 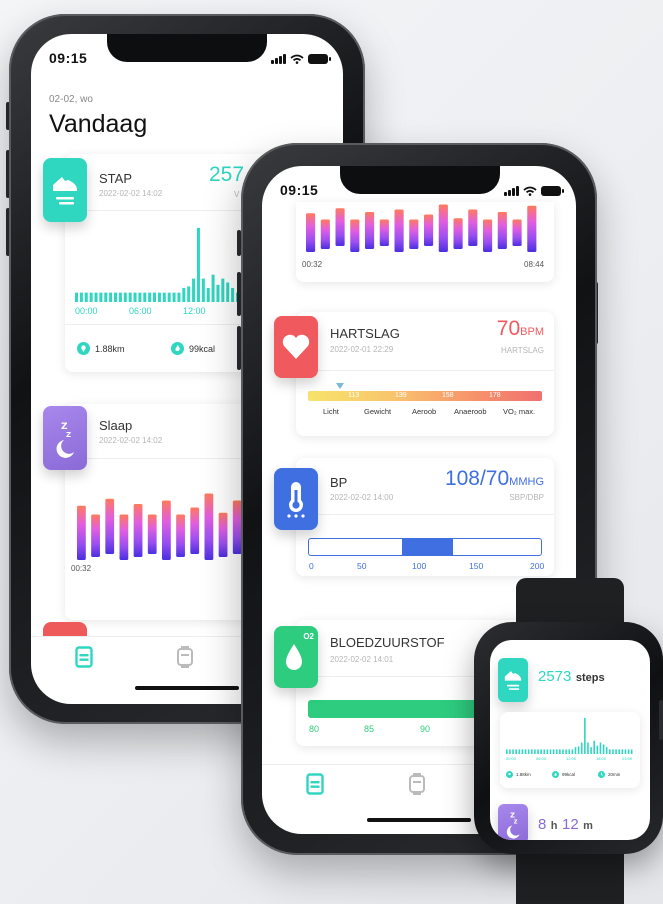 What do you see at coordinates (110, 348) in the screenshot?
I see `distance-value: 1.88km` at bounding box center [110, 348].